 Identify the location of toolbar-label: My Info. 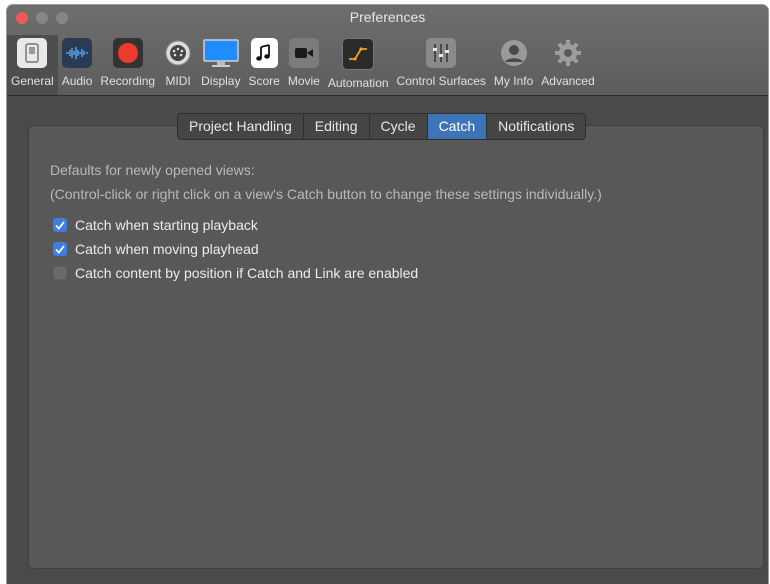
(513, 81).